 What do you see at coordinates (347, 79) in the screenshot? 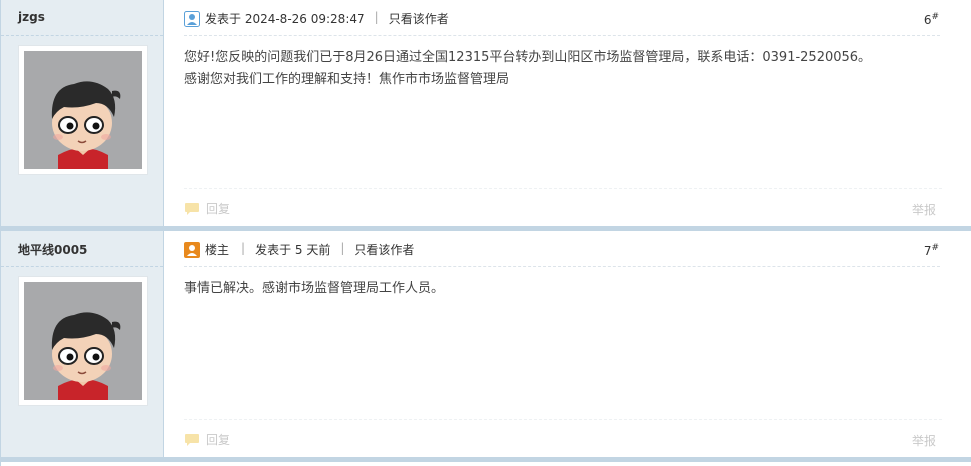
I see `content-line: 感谢您对我们工作的理解和支持！焦作市市场监督管理局` at bounding box center [347, 79].